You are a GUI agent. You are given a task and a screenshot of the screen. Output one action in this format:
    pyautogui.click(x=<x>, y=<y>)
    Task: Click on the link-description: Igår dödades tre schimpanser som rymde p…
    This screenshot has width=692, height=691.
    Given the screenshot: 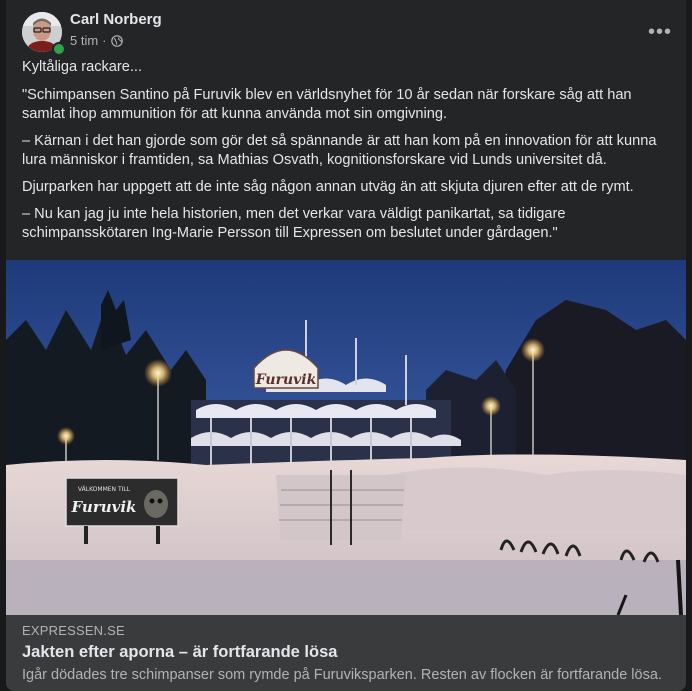 What is the action you would take?
    pyautogui.click(x=342, y=675)
    